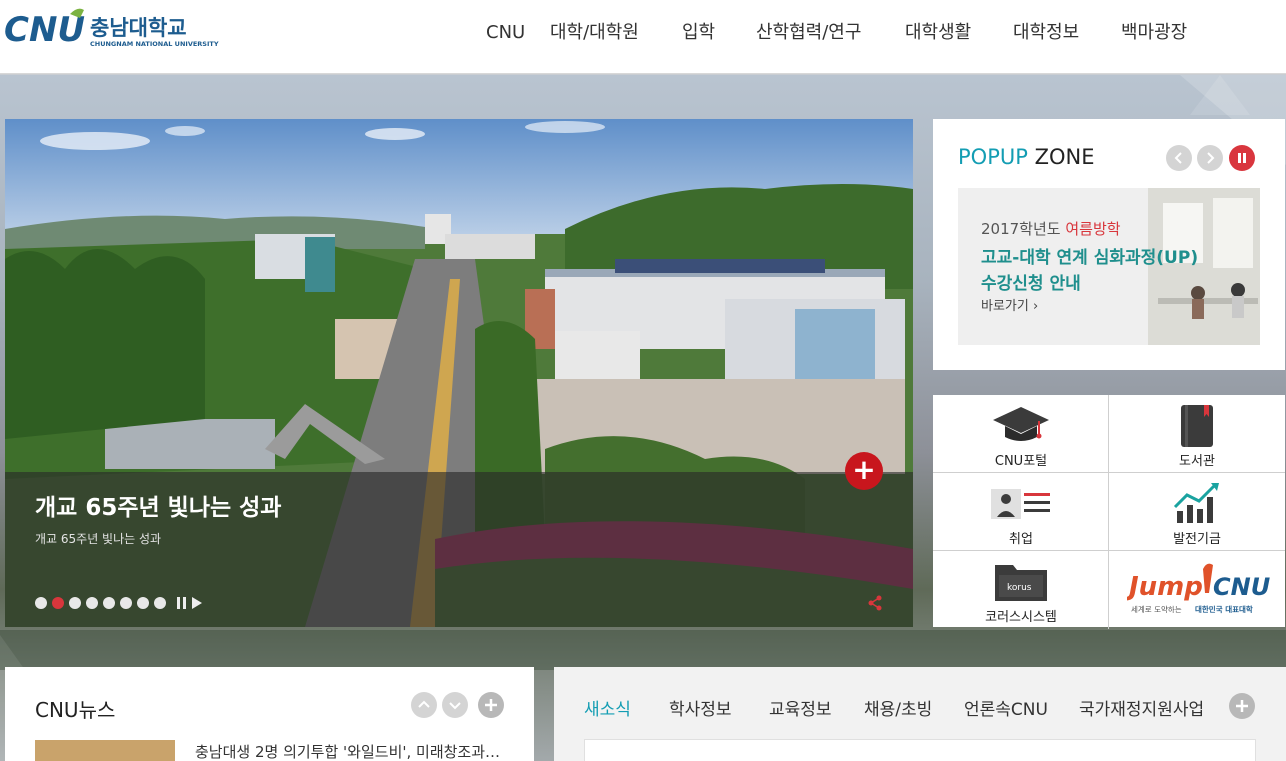 Image resolution: width=1286 pixels, height=761 pixels. I want to click on tab-recruitment: 채용/초빙, so click(898, 707).